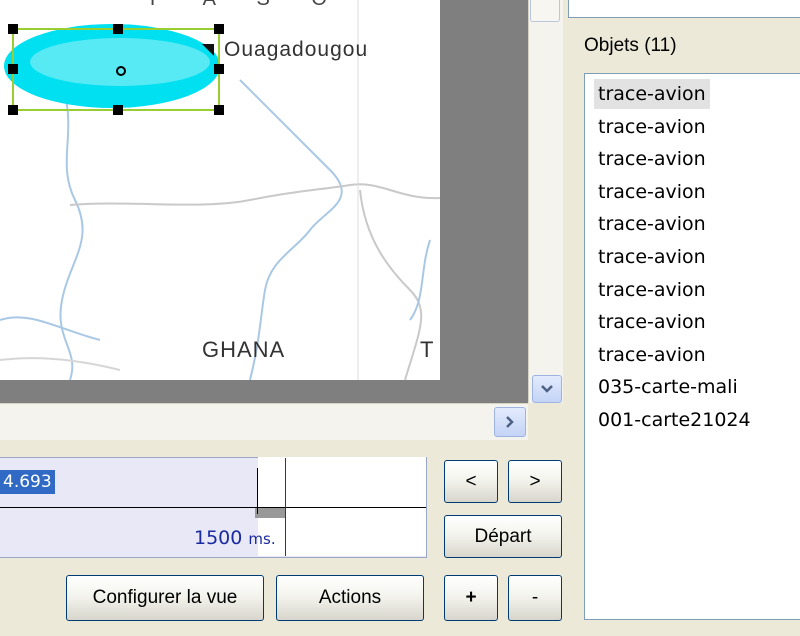 The width and height of the screenshot is (800, 636). I want to click on timeline-current-value: 4.693, so click(27, 482).